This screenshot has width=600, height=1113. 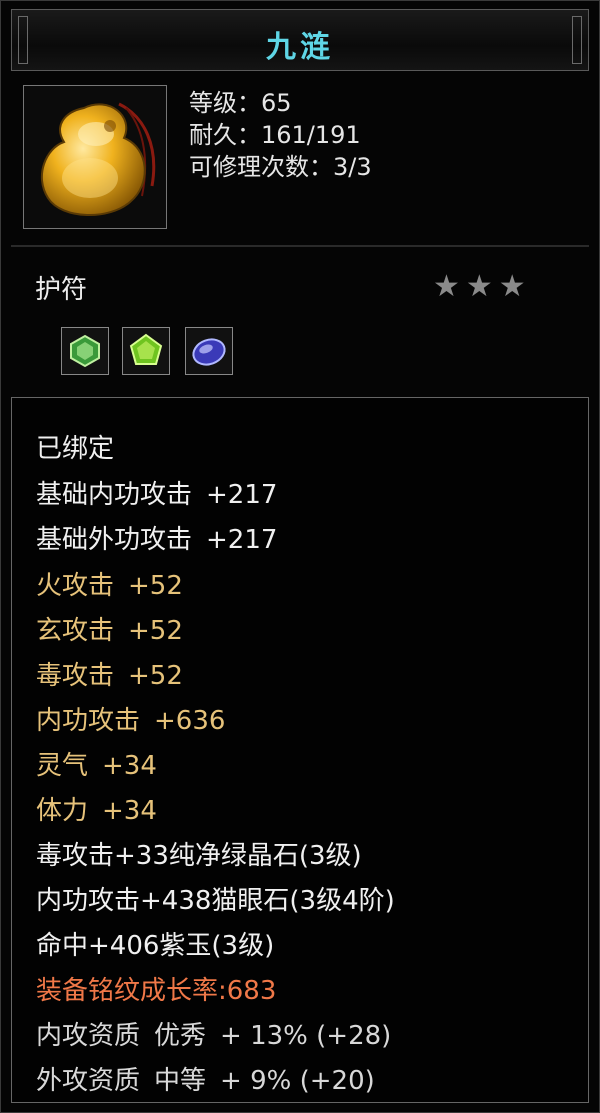 I want to click on attr-poison: 毒攻击 +52, so click(x=109, y=673).